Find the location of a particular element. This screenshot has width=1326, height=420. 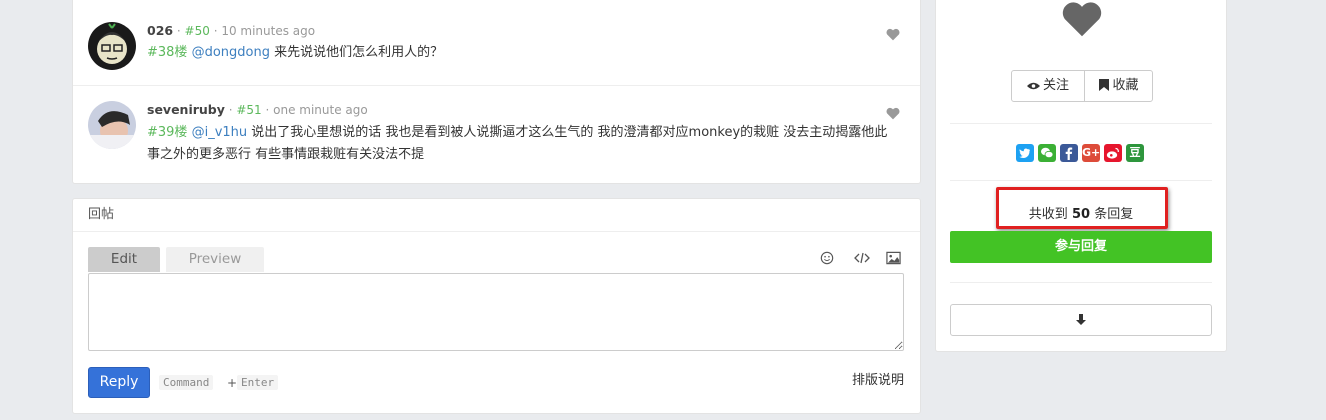

reply-meta: 026 · #50 · 10 minutes ago is located at coordinates (231, 30).